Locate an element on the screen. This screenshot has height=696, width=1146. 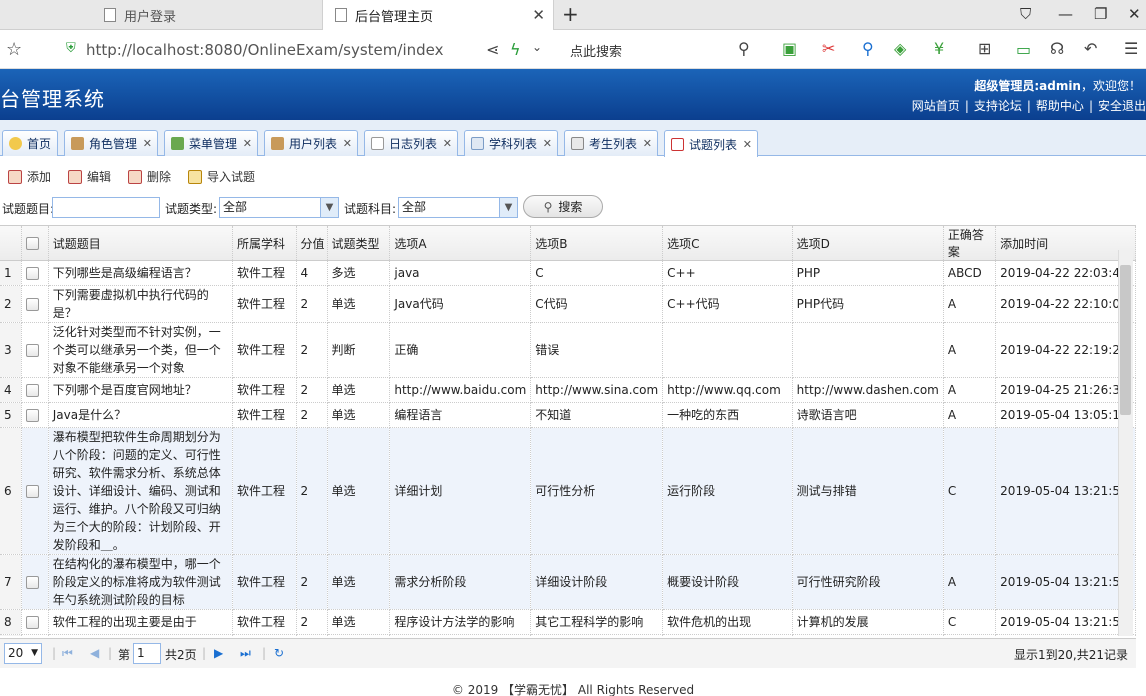
tab-student-list: 考生列表 ✕ is located at coordinates (611, 143).